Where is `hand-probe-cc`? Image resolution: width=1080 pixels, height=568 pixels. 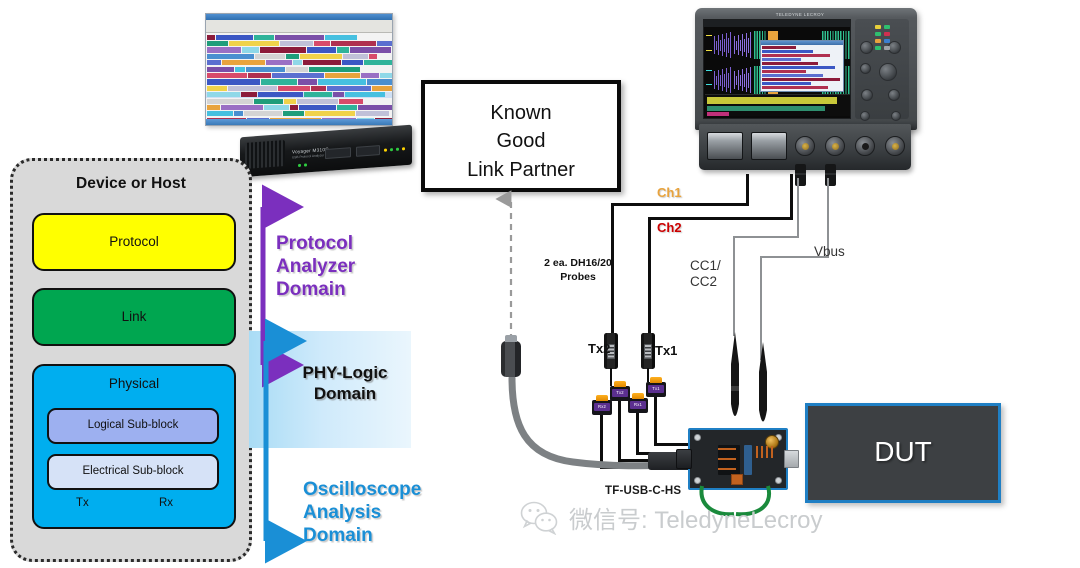 hand-probe-cc is located at coordinates (735, 374).